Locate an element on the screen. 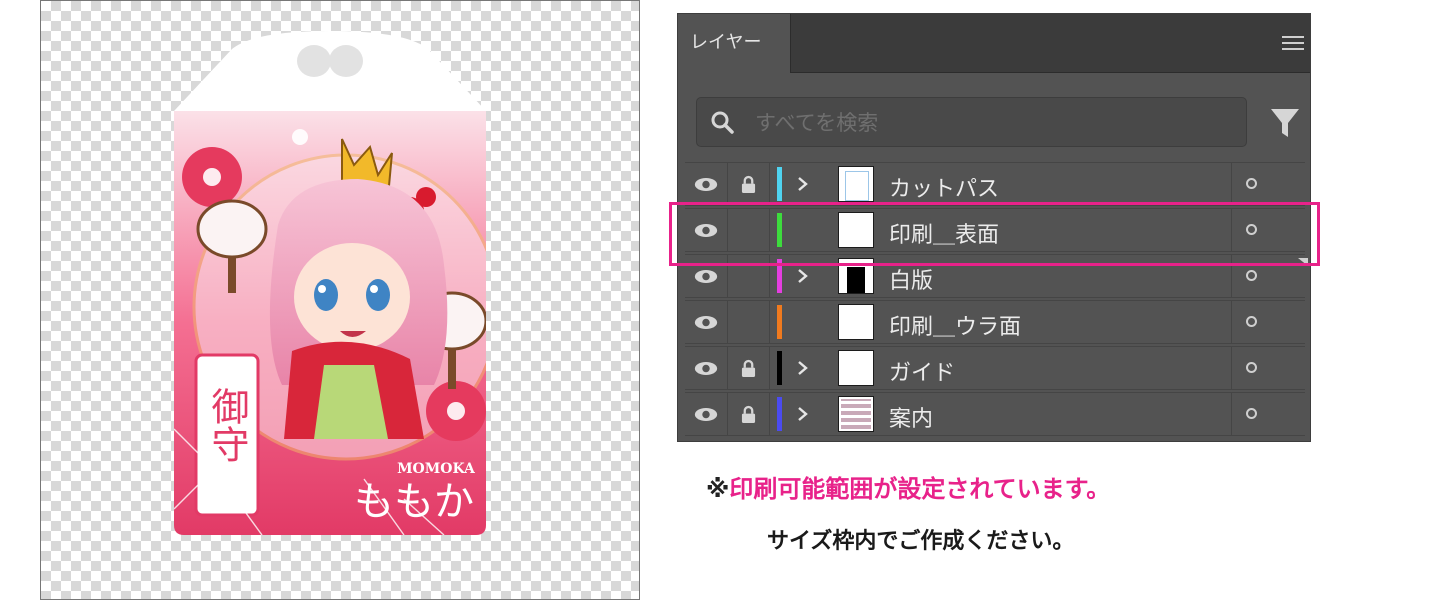  tab-layers-label: レイヤー is located at coordinates (726, 42).